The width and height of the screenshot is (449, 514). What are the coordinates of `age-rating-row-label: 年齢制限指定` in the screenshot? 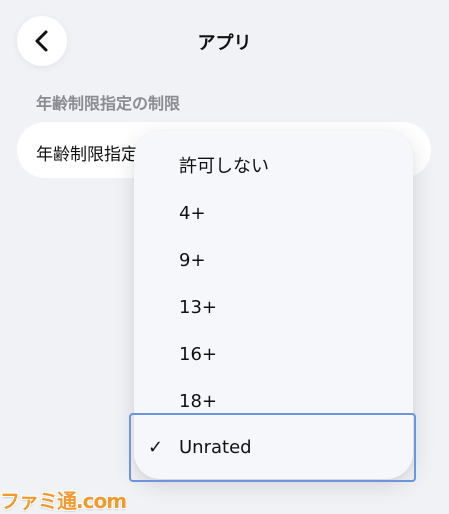 It's located at (87, 155).